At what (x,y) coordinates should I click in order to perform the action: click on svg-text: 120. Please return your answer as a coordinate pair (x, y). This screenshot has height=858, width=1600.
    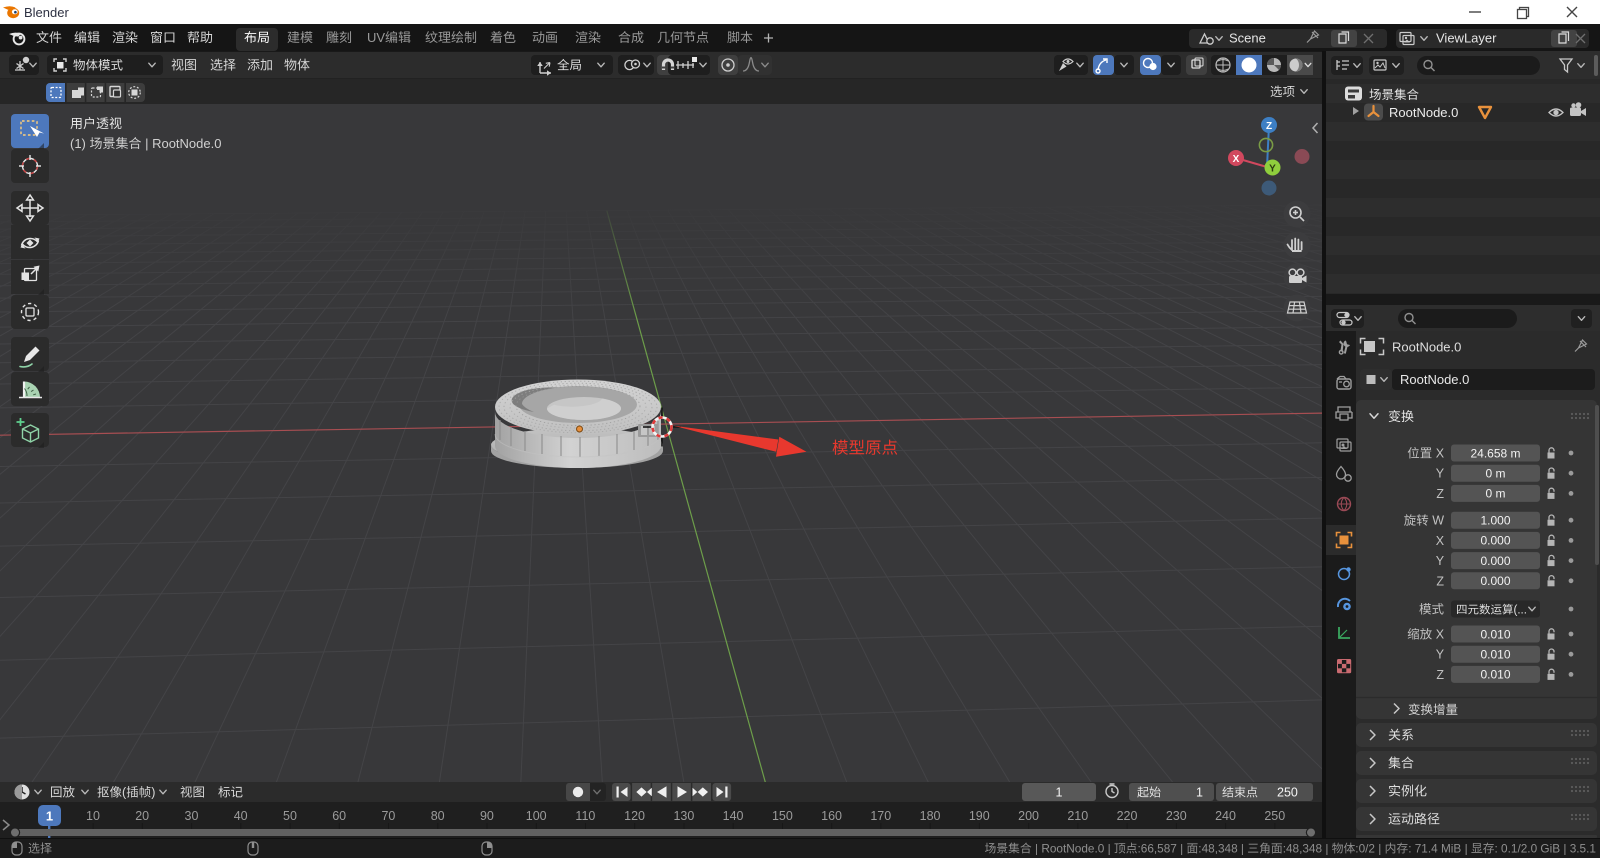
    Looking at the image, I should click on (634, 816).